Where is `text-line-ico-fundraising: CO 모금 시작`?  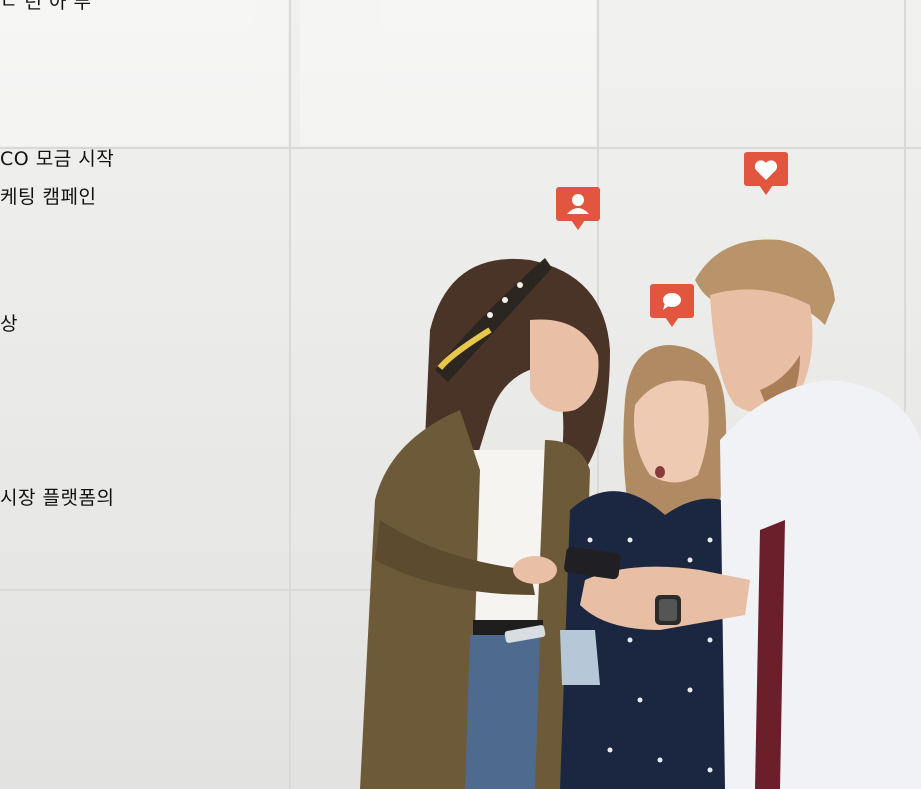 text-line-ico-fundraising: CO 모금 시작 is located at coordinates (57, 159).